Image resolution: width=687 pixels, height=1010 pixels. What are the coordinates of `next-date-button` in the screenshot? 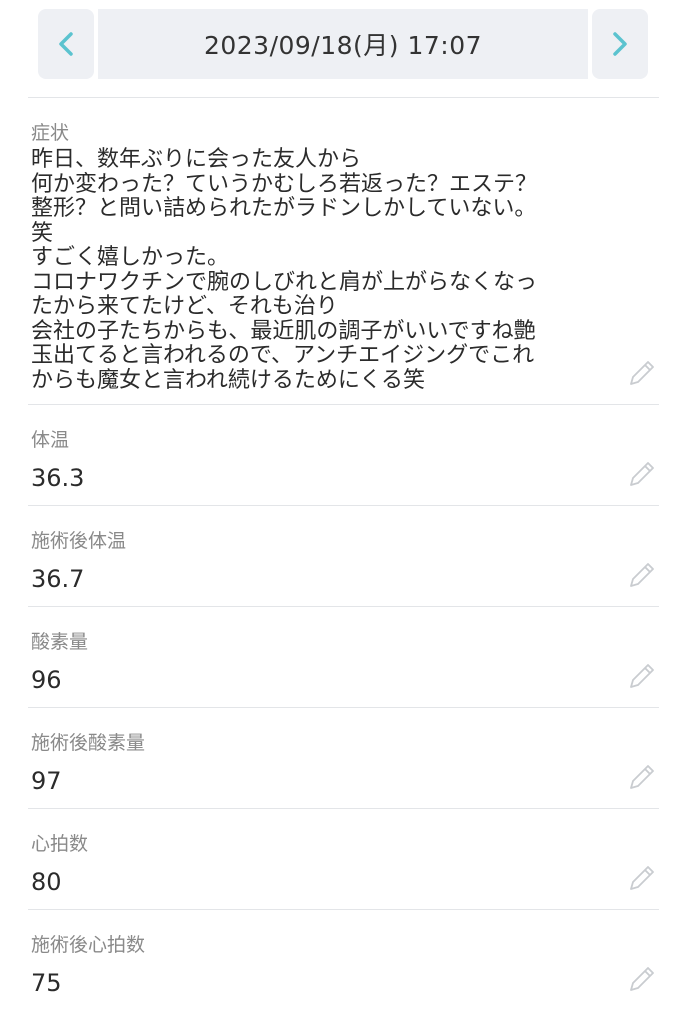 It's located at (620, 44).